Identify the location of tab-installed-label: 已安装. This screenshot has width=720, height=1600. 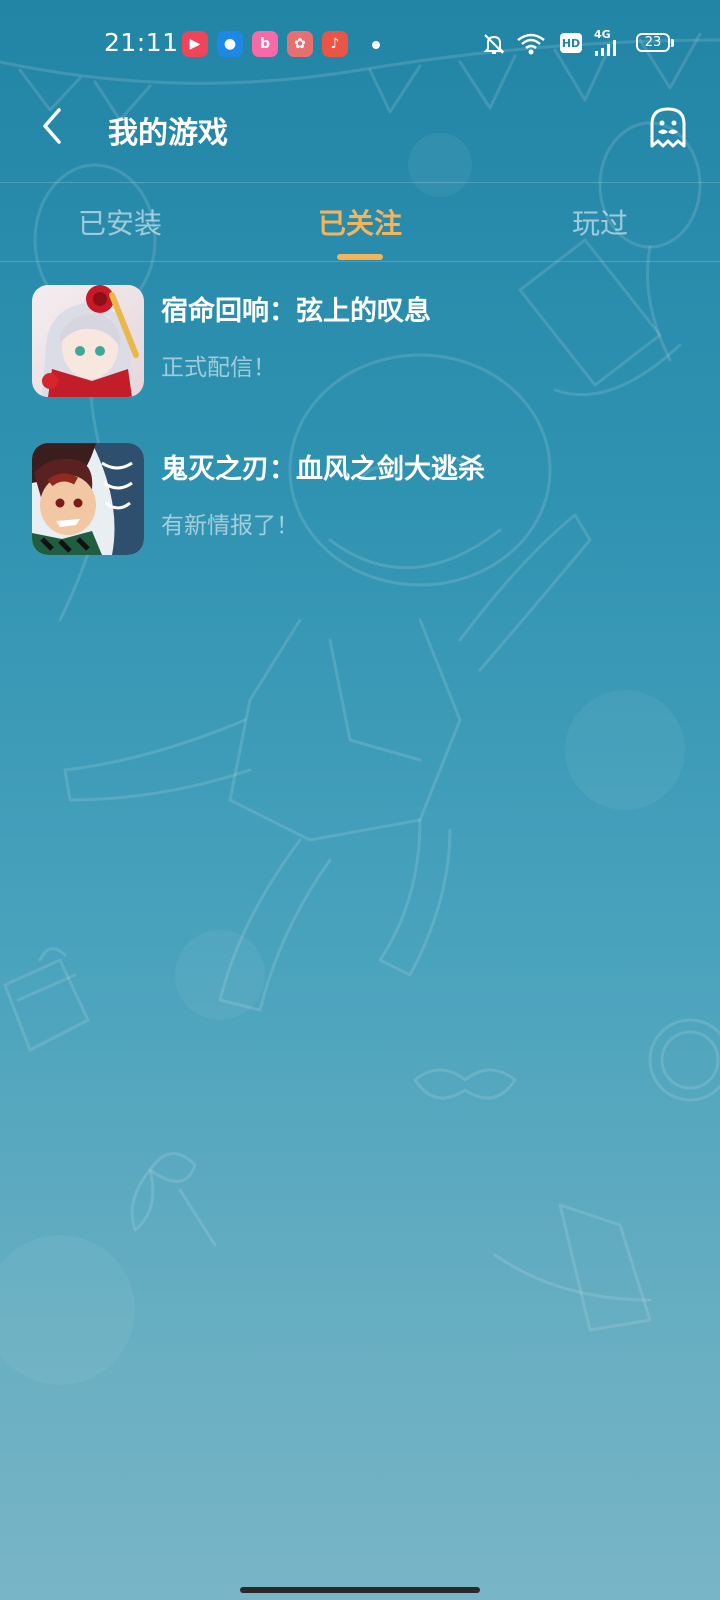
(119, 223).